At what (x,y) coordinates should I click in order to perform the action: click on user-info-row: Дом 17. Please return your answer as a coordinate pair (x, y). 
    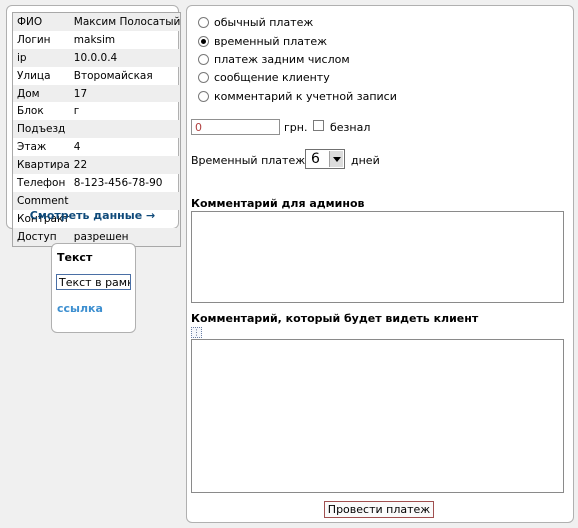
    Looking at the image, I should click on (96, 93).